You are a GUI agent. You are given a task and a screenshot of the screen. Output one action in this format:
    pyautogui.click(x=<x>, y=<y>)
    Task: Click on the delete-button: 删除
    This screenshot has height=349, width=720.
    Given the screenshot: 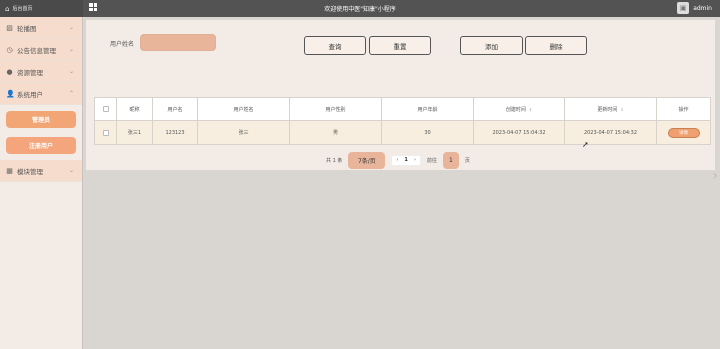 What is the action you would take?
    pyautogui.click(x=556, y=45)
    